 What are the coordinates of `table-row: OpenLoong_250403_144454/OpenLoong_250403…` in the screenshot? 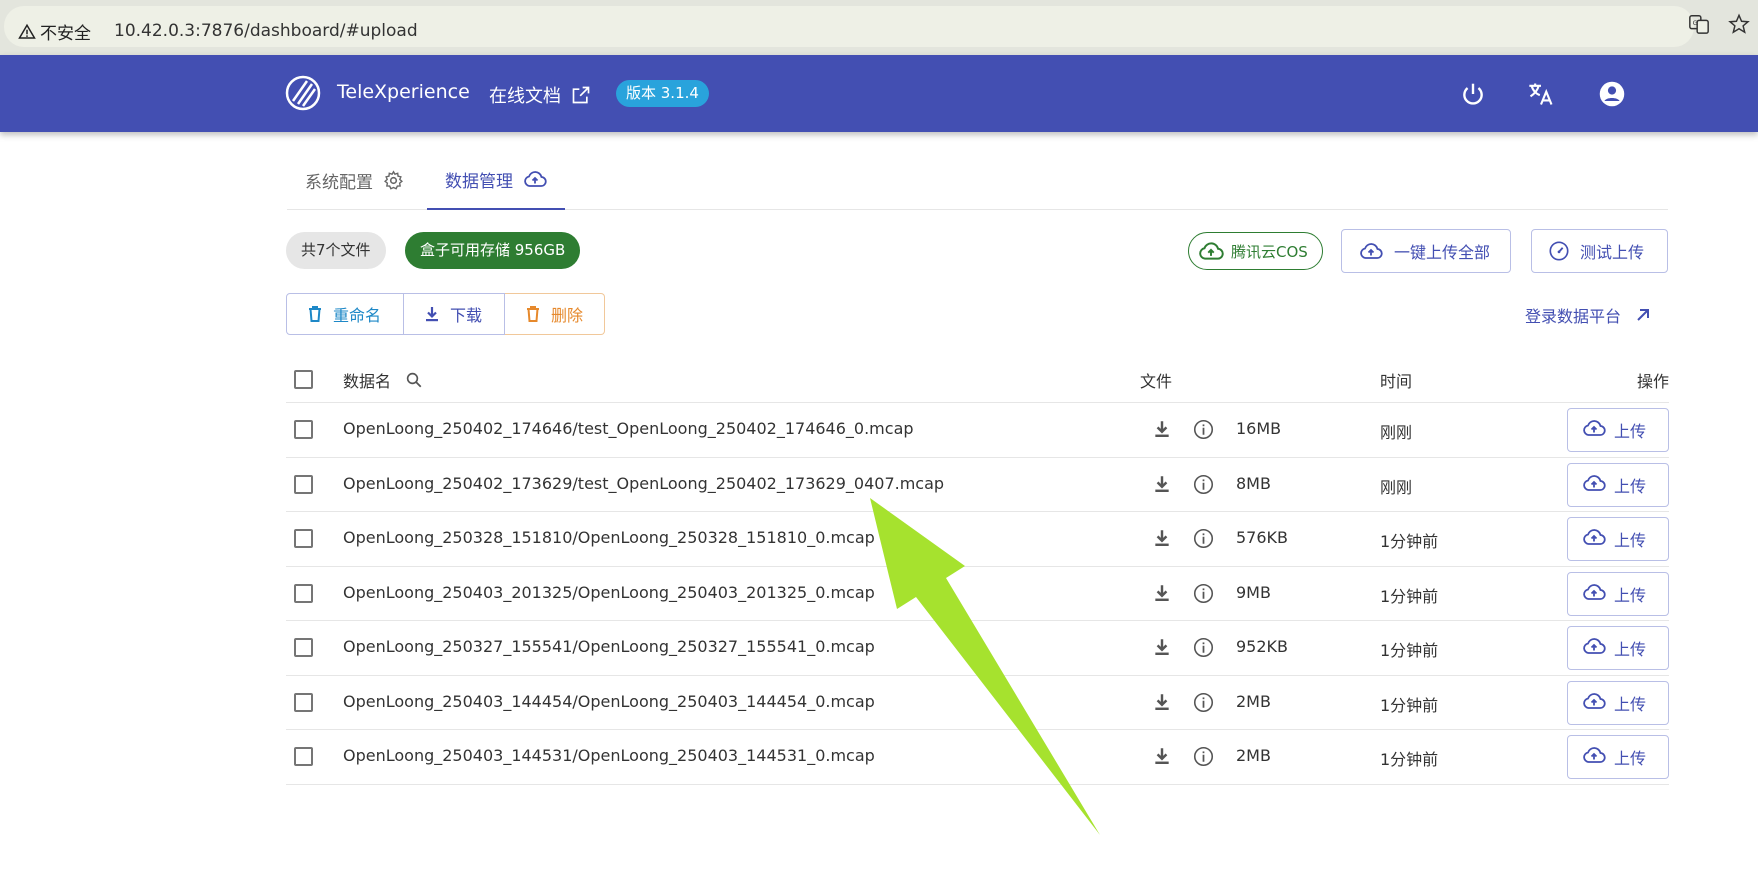 It's located at (977, 703).